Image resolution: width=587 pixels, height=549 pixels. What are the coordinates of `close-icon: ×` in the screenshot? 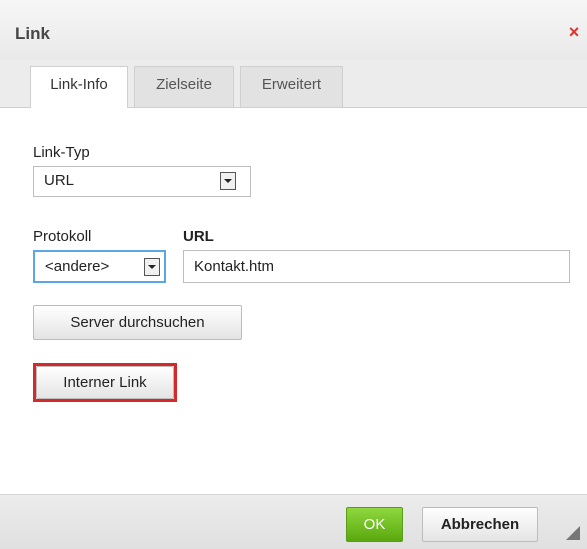 It's located at (574, 32).